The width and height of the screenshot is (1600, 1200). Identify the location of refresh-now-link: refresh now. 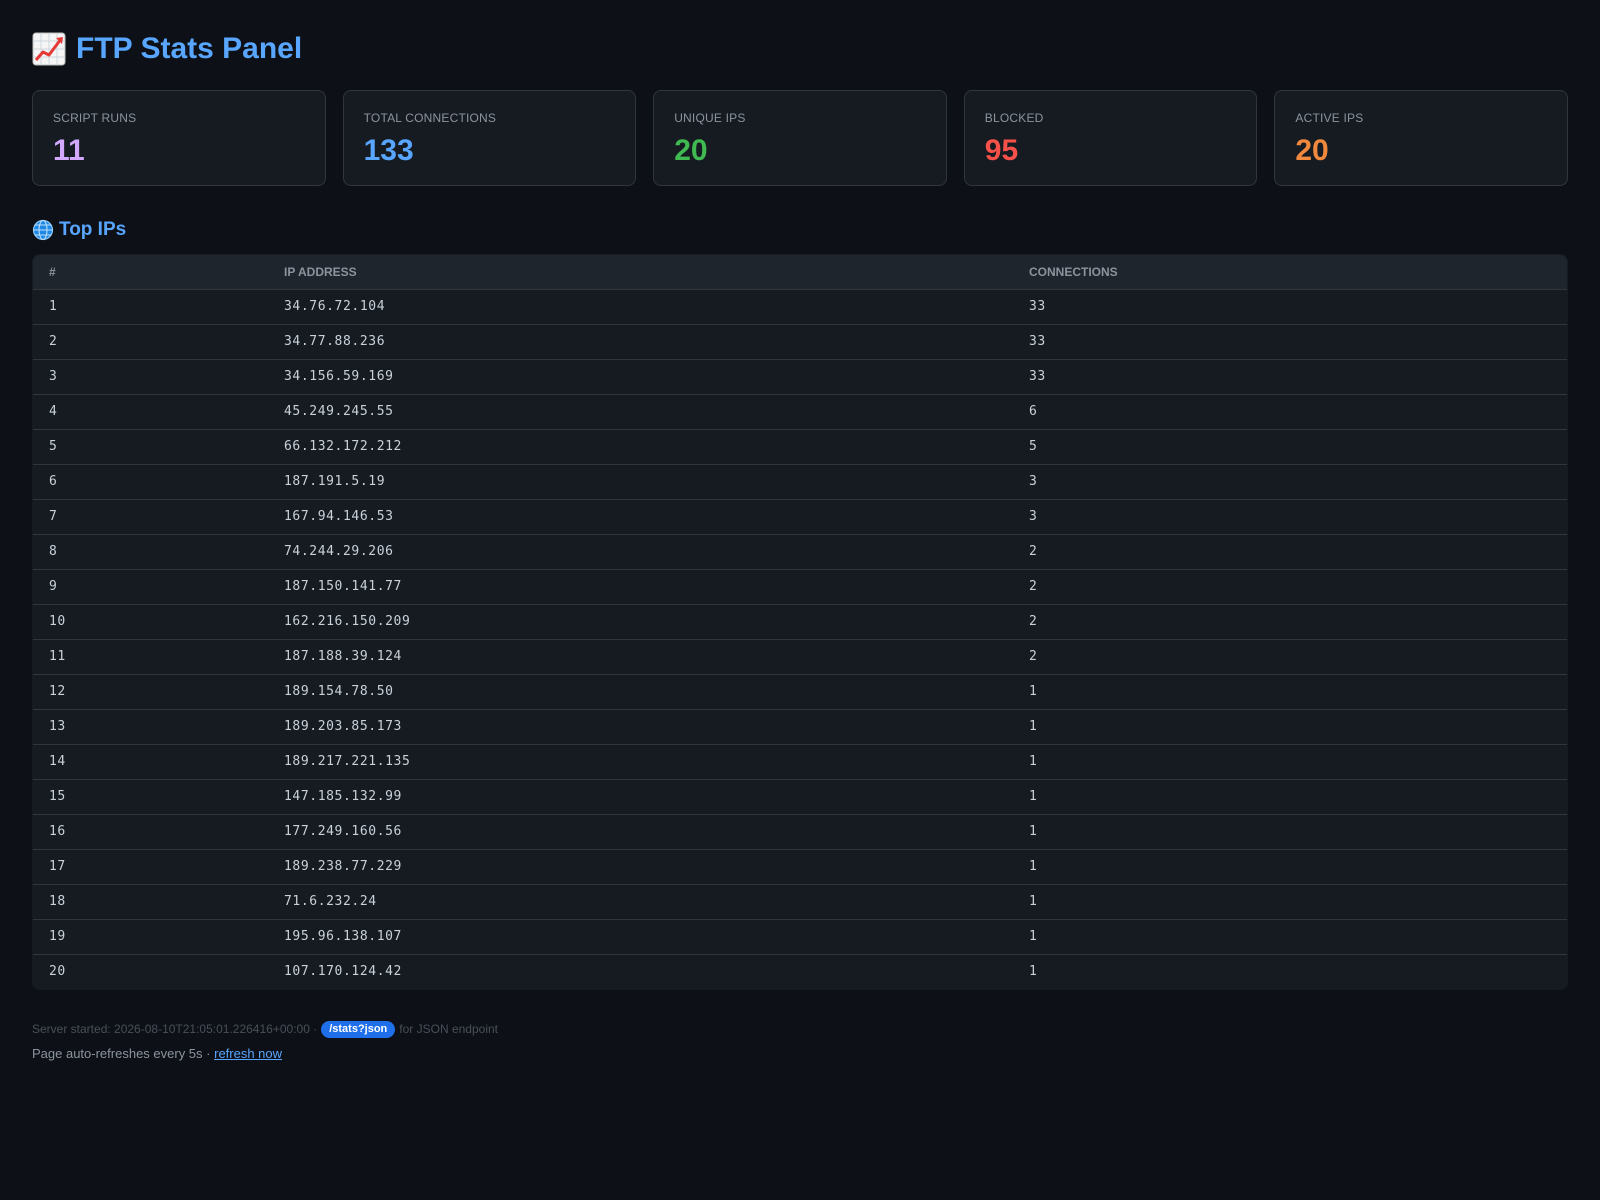
(248, 1053).